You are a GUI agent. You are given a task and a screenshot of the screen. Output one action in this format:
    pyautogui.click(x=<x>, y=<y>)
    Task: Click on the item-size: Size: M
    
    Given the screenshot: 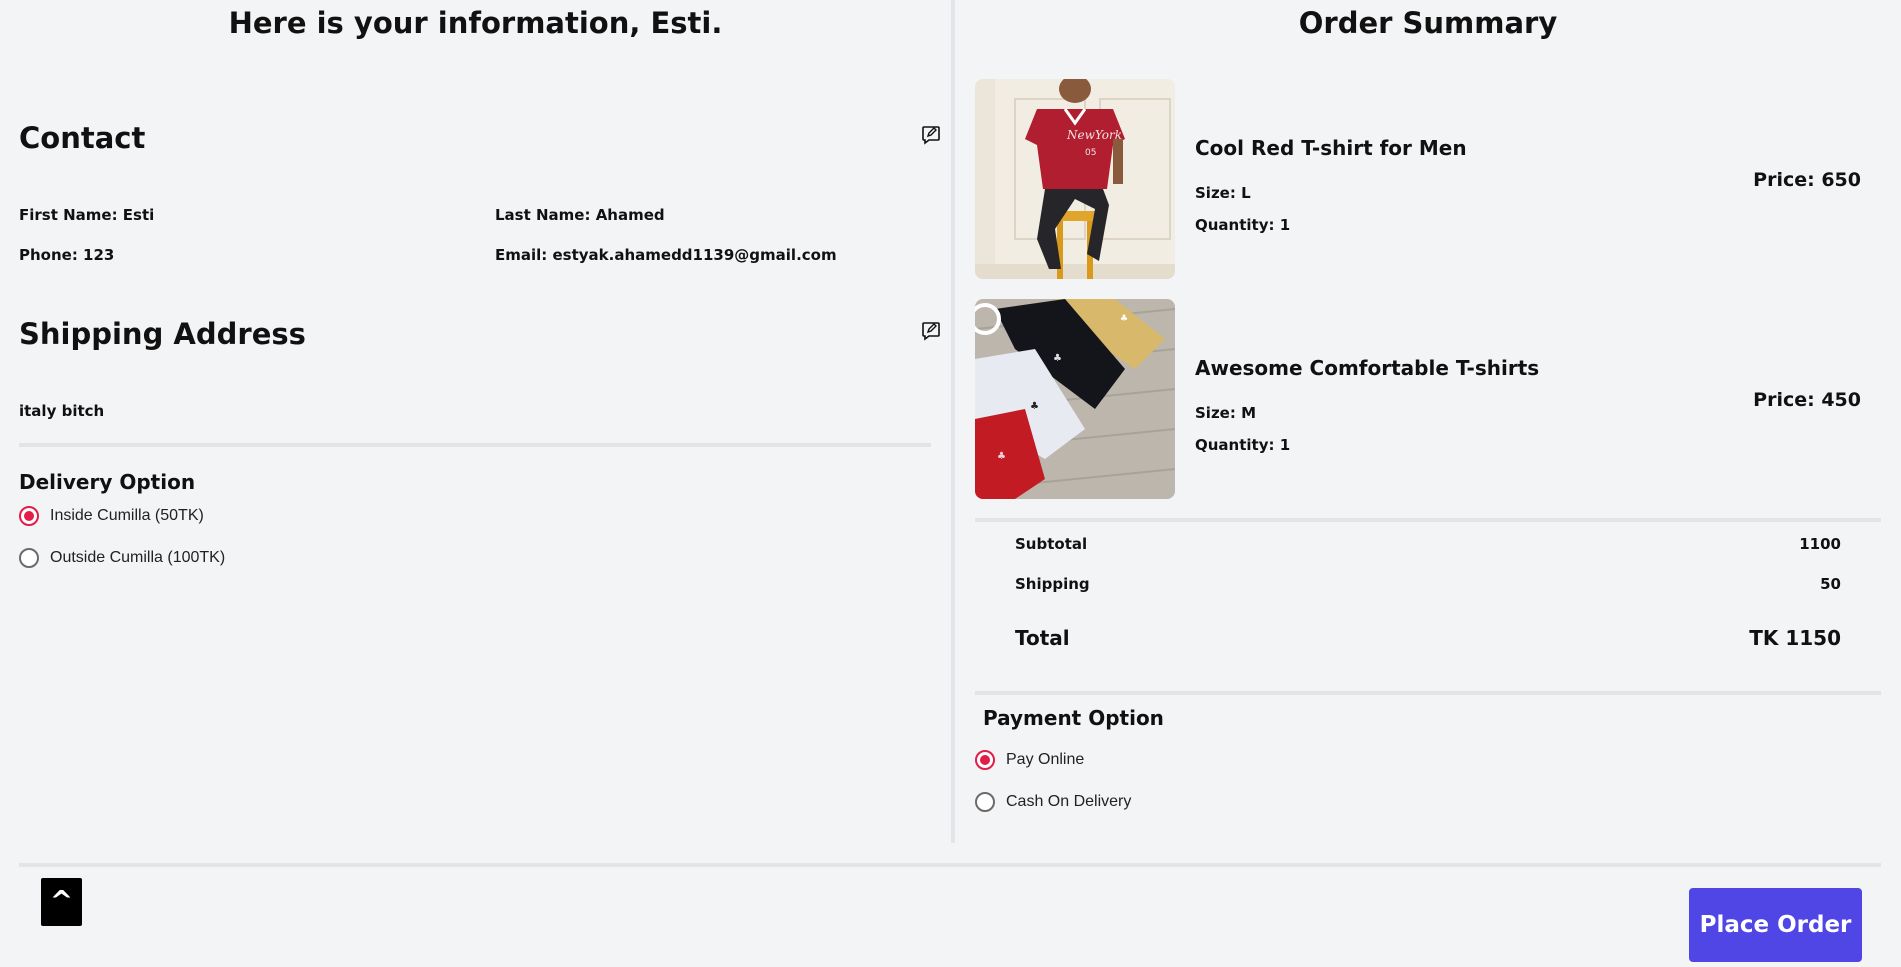 What is the action you would take?
    pyautogui.click(x=1225, y=413)
    